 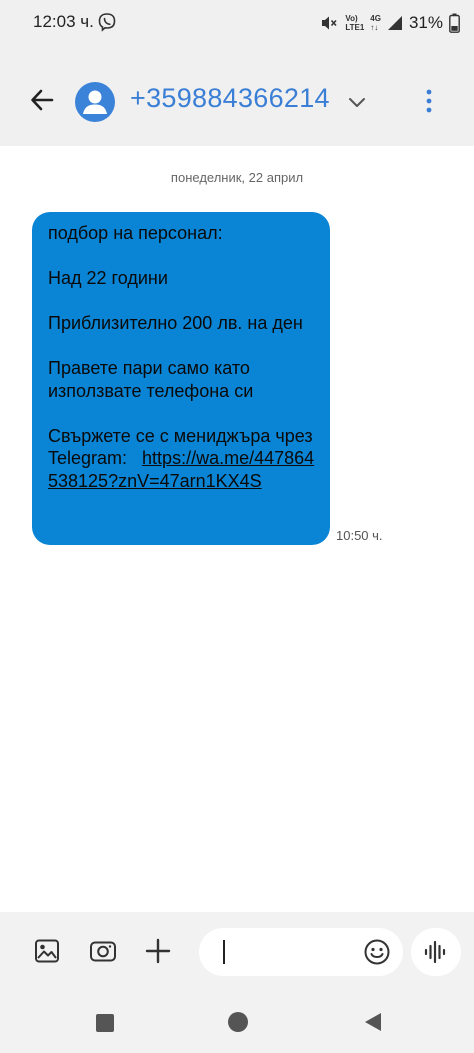 I want to click on voice-icon, so click(x=435, y=952).